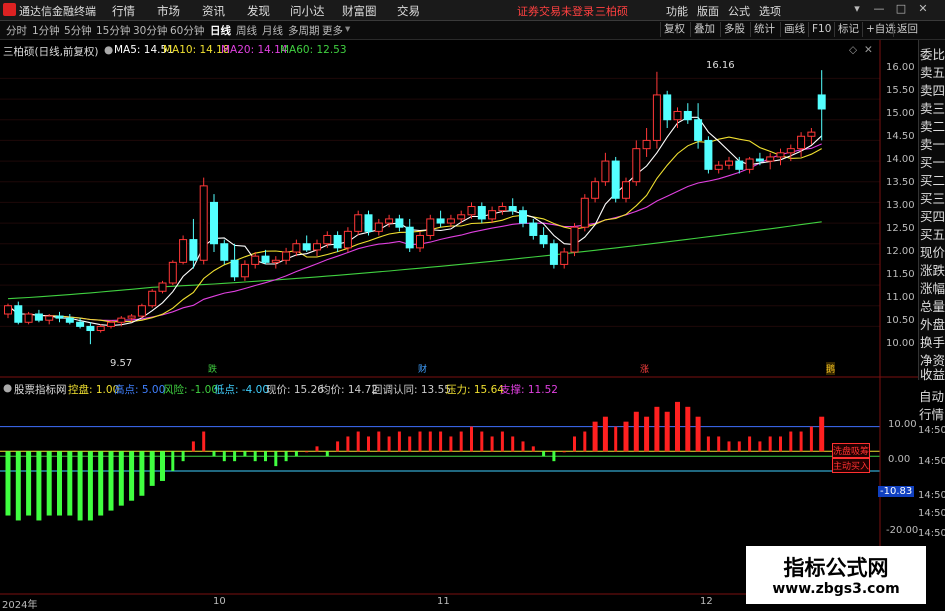 This screenshot has width=945, height=611. I want to click on period-tab-1min: 1分钟, so click(46, 30).